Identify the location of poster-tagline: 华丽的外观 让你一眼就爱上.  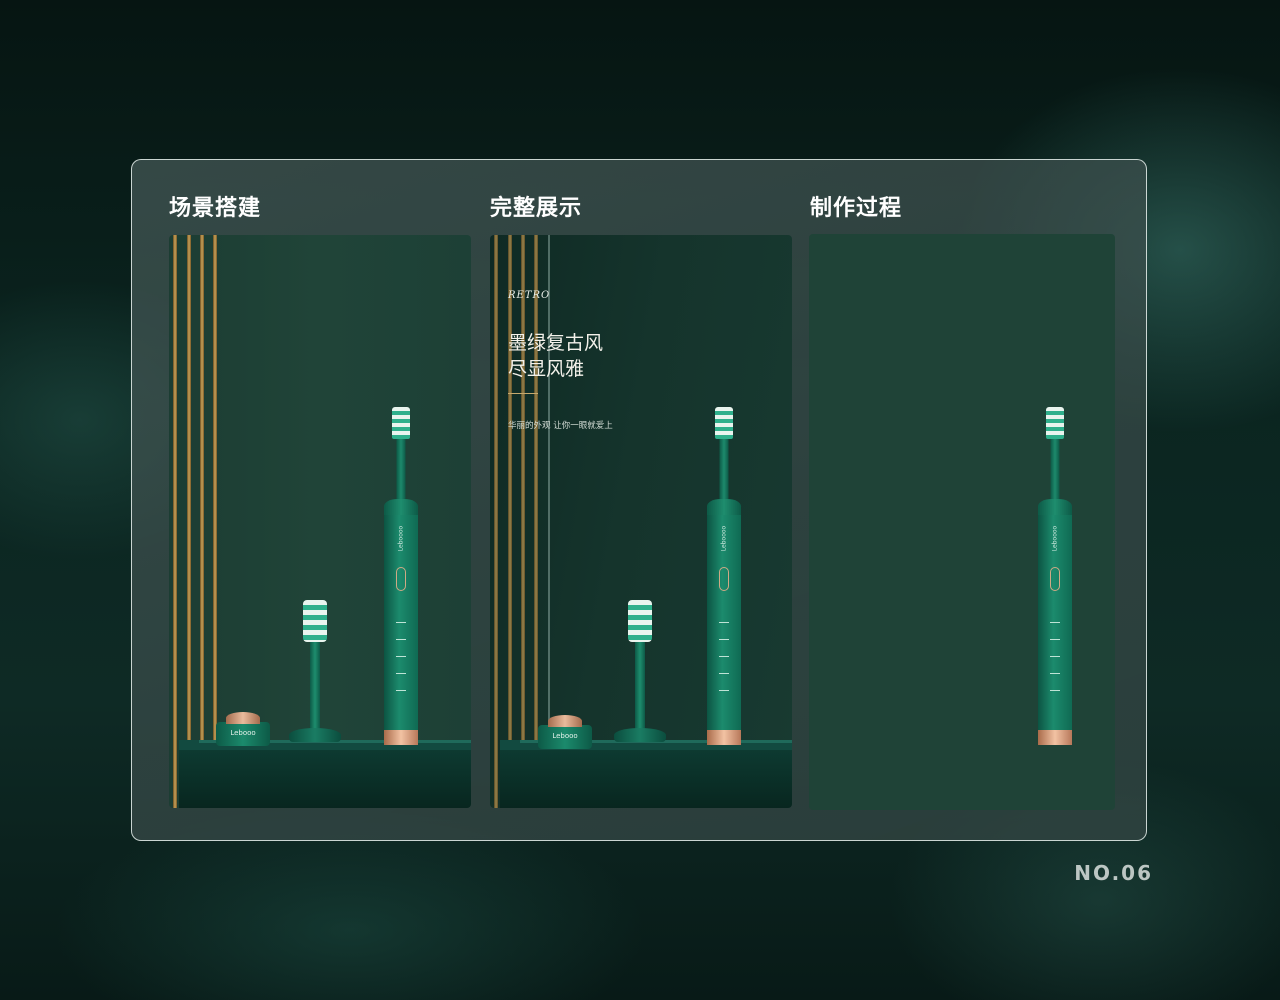
(560, 426).